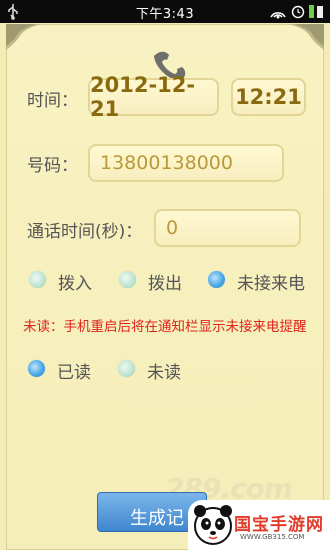 This screenshot has width=330, height=550. Describe the element at coordinates (268, 97) in the screenshot. I see `time-picker: 12:21` at that location.